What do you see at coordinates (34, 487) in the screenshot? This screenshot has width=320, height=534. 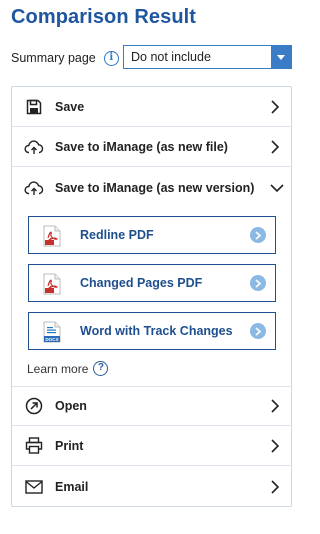 I see `envelope-icon` at bounding box center [34, 487].